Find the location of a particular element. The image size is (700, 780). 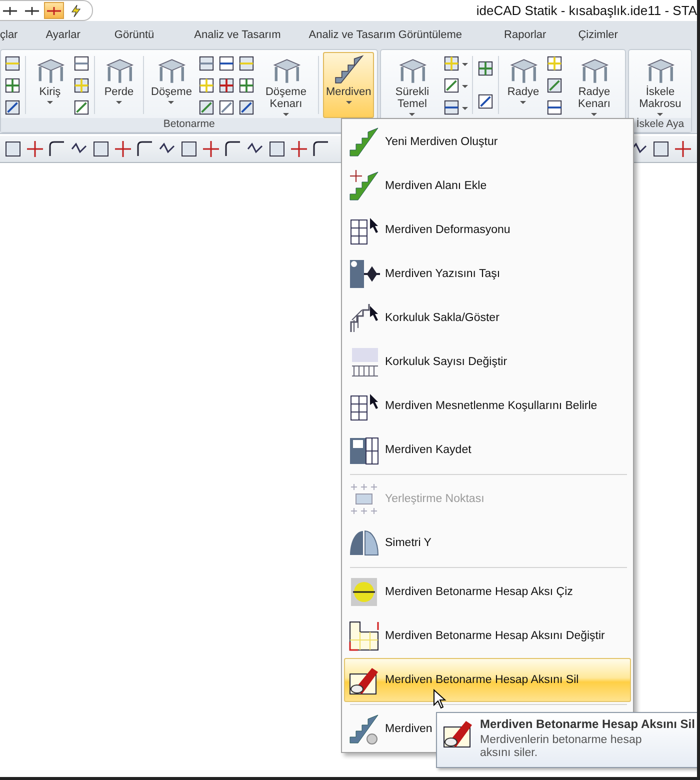

window-title: ideCAD Statik - kısabaşlık.ide11 - STA is located at coordinates (586, 10).